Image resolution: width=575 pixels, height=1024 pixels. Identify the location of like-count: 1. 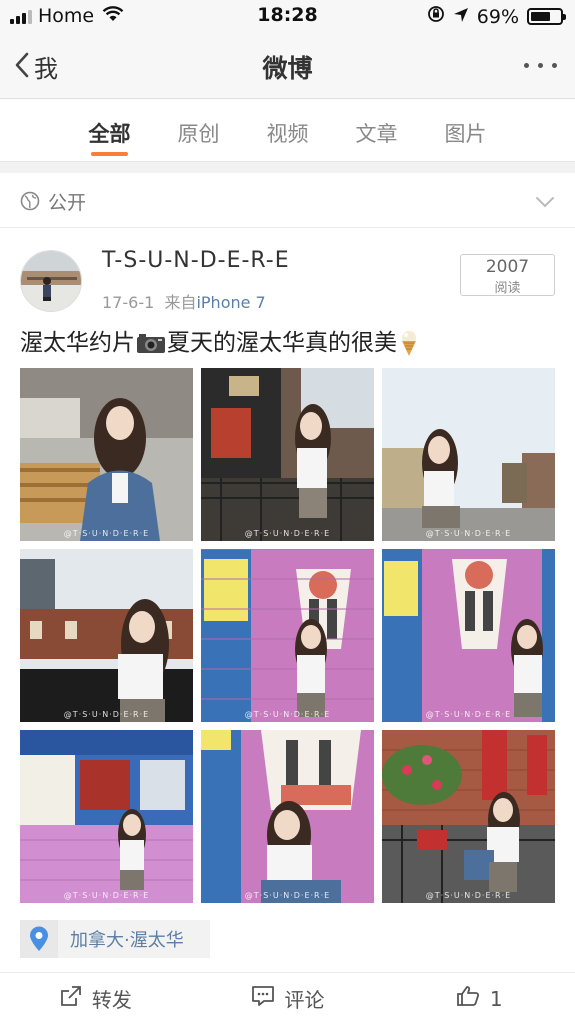
(496, 998).